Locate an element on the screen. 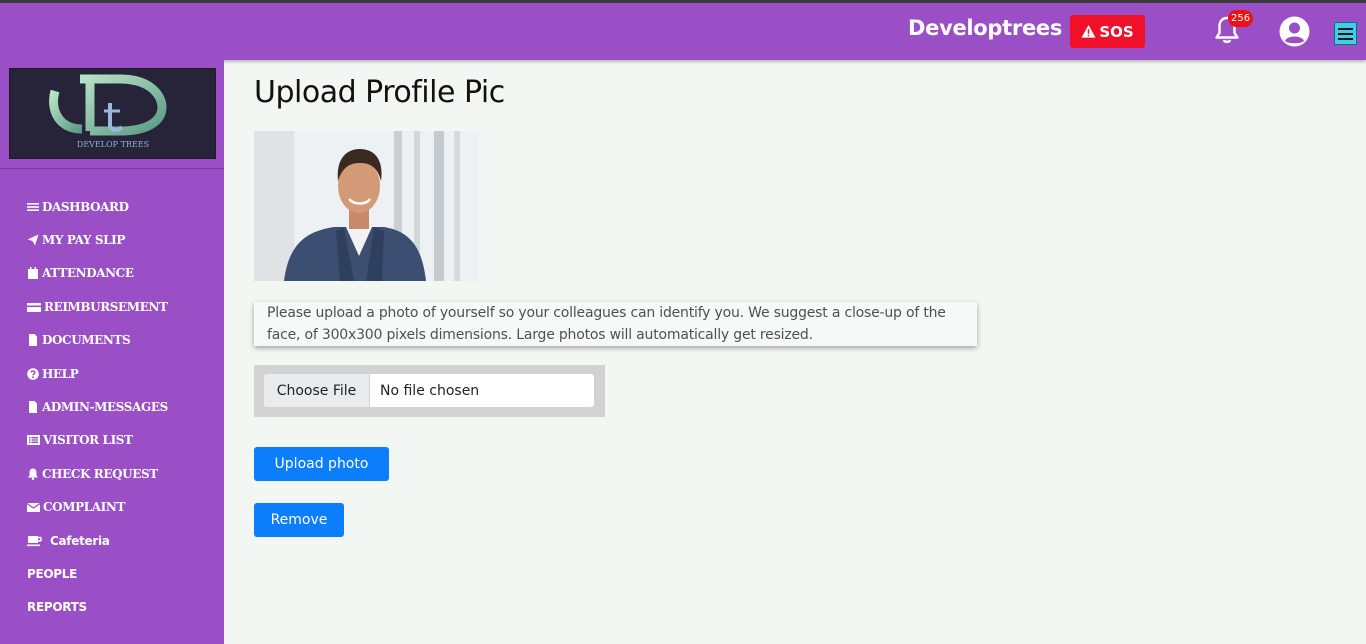 This screenshot has height=644, width=1366. profile-photo is located at coordinates (366, 206).